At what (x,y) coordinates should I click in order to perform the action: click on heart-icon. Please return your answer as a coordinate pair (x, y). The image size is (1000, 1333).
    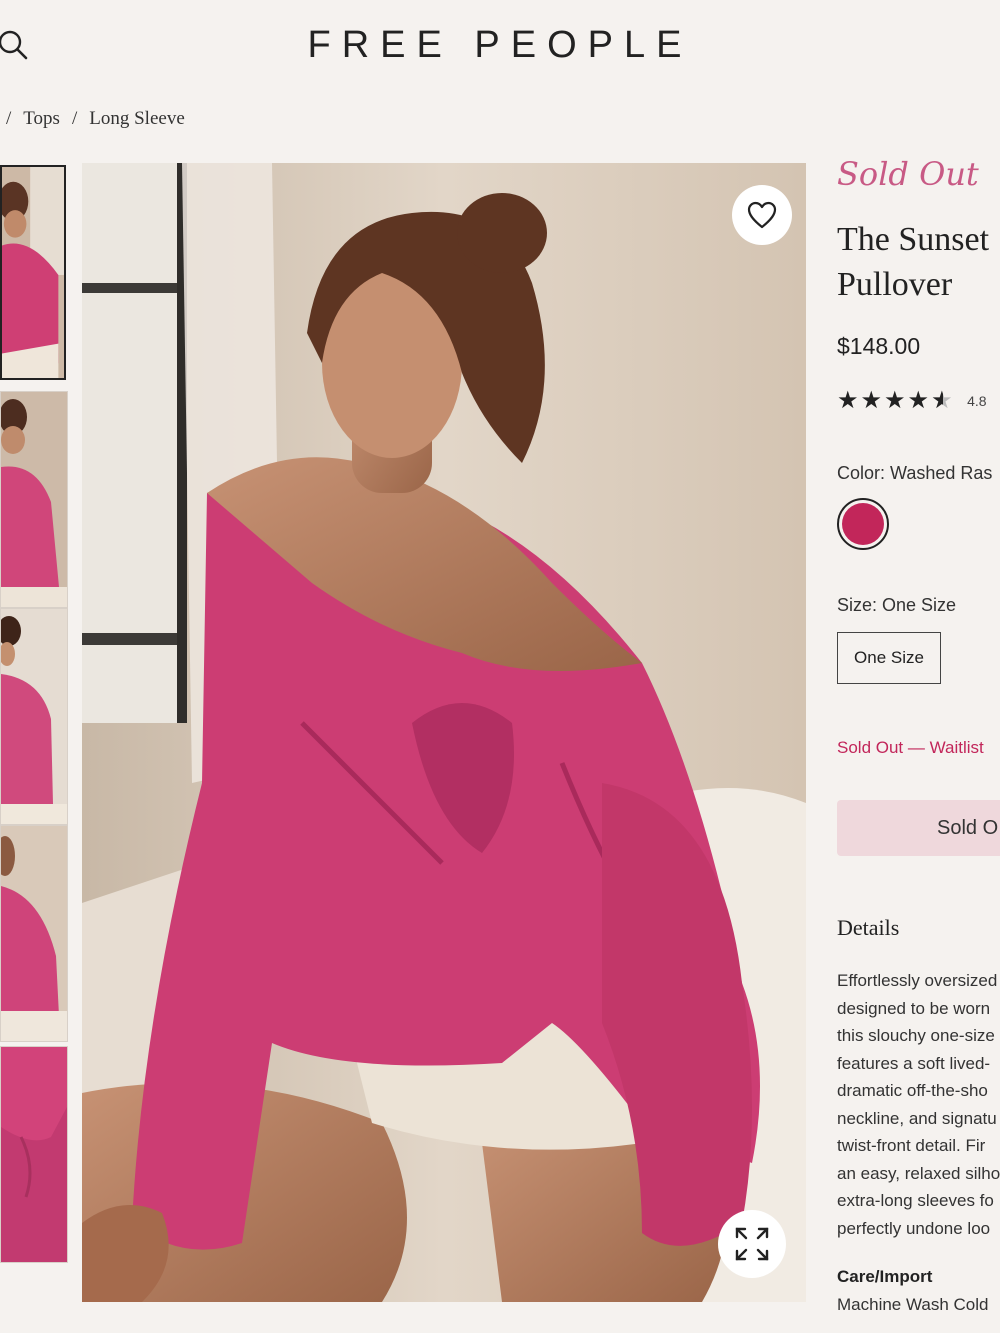
    Looking at the image, I should click on (762, 215).